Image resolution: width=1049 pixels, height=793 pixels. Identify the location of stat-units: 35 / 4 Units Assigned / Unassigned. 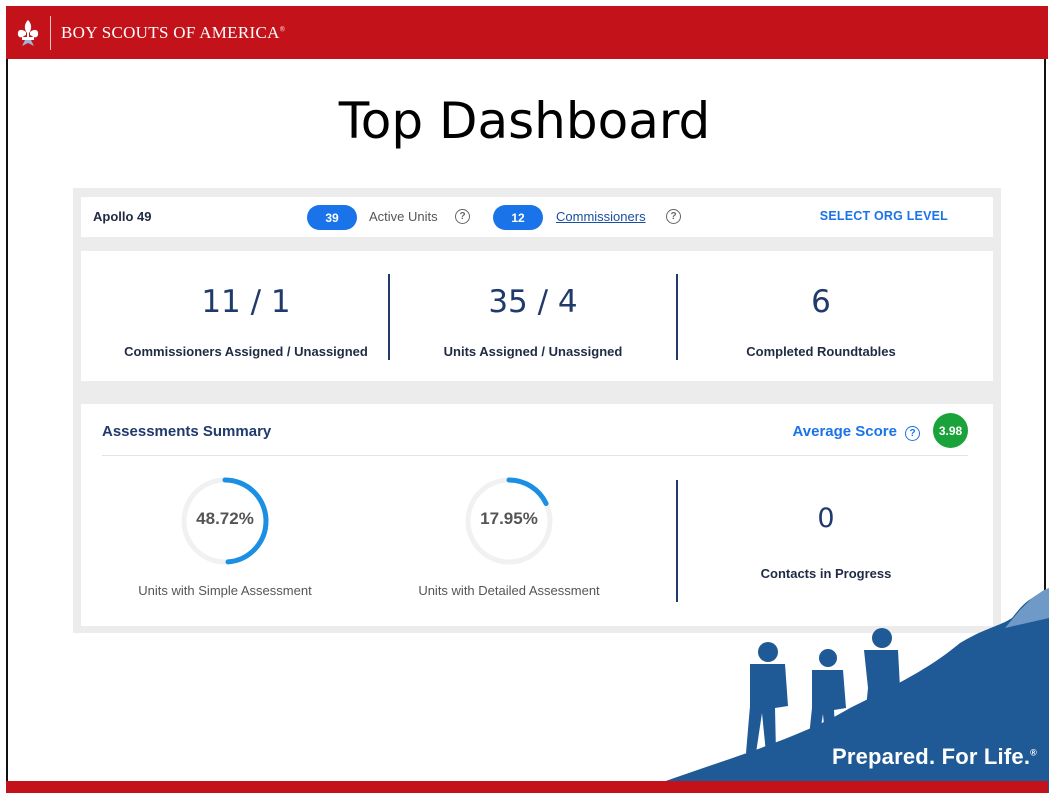
(533, 305).